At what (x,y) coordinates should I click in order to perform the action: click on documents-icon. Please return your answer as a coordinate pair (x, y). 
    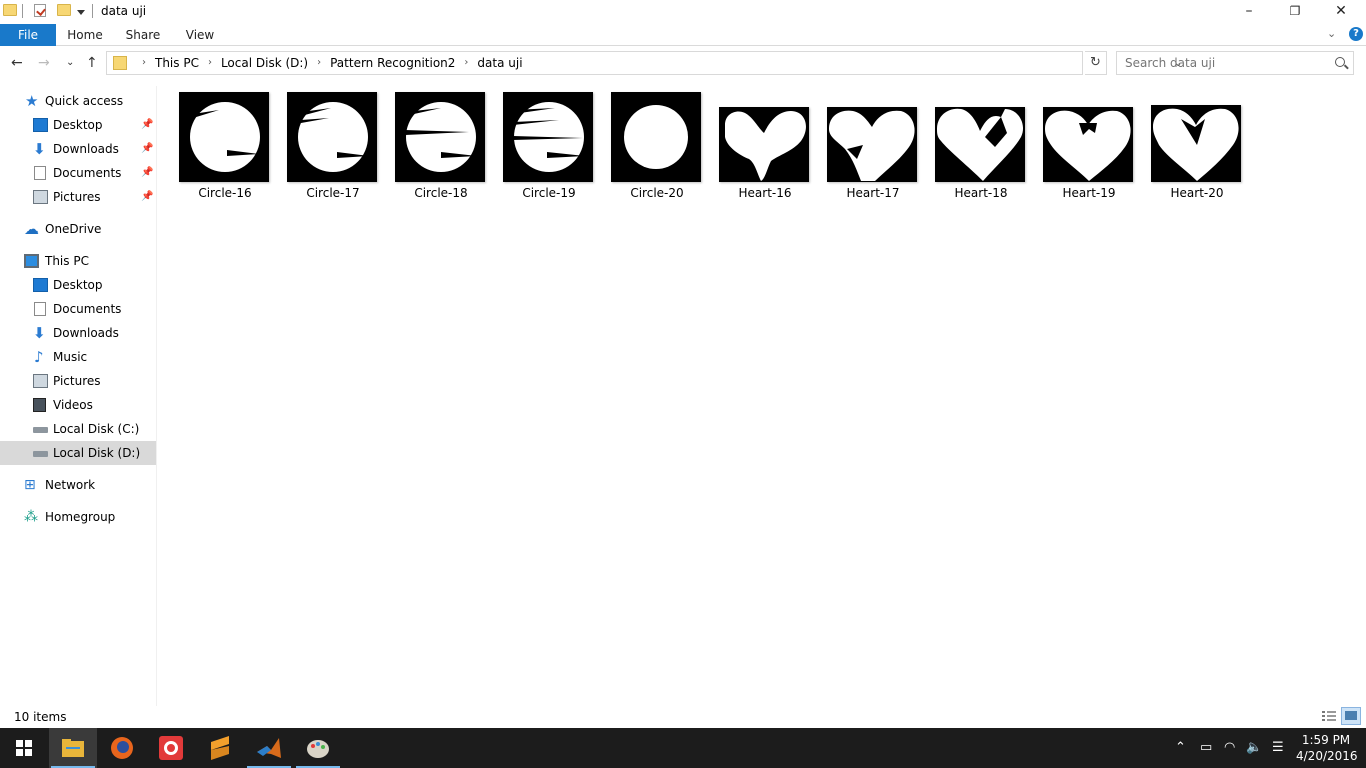
    Looking at the image, I should click on (40, 309).